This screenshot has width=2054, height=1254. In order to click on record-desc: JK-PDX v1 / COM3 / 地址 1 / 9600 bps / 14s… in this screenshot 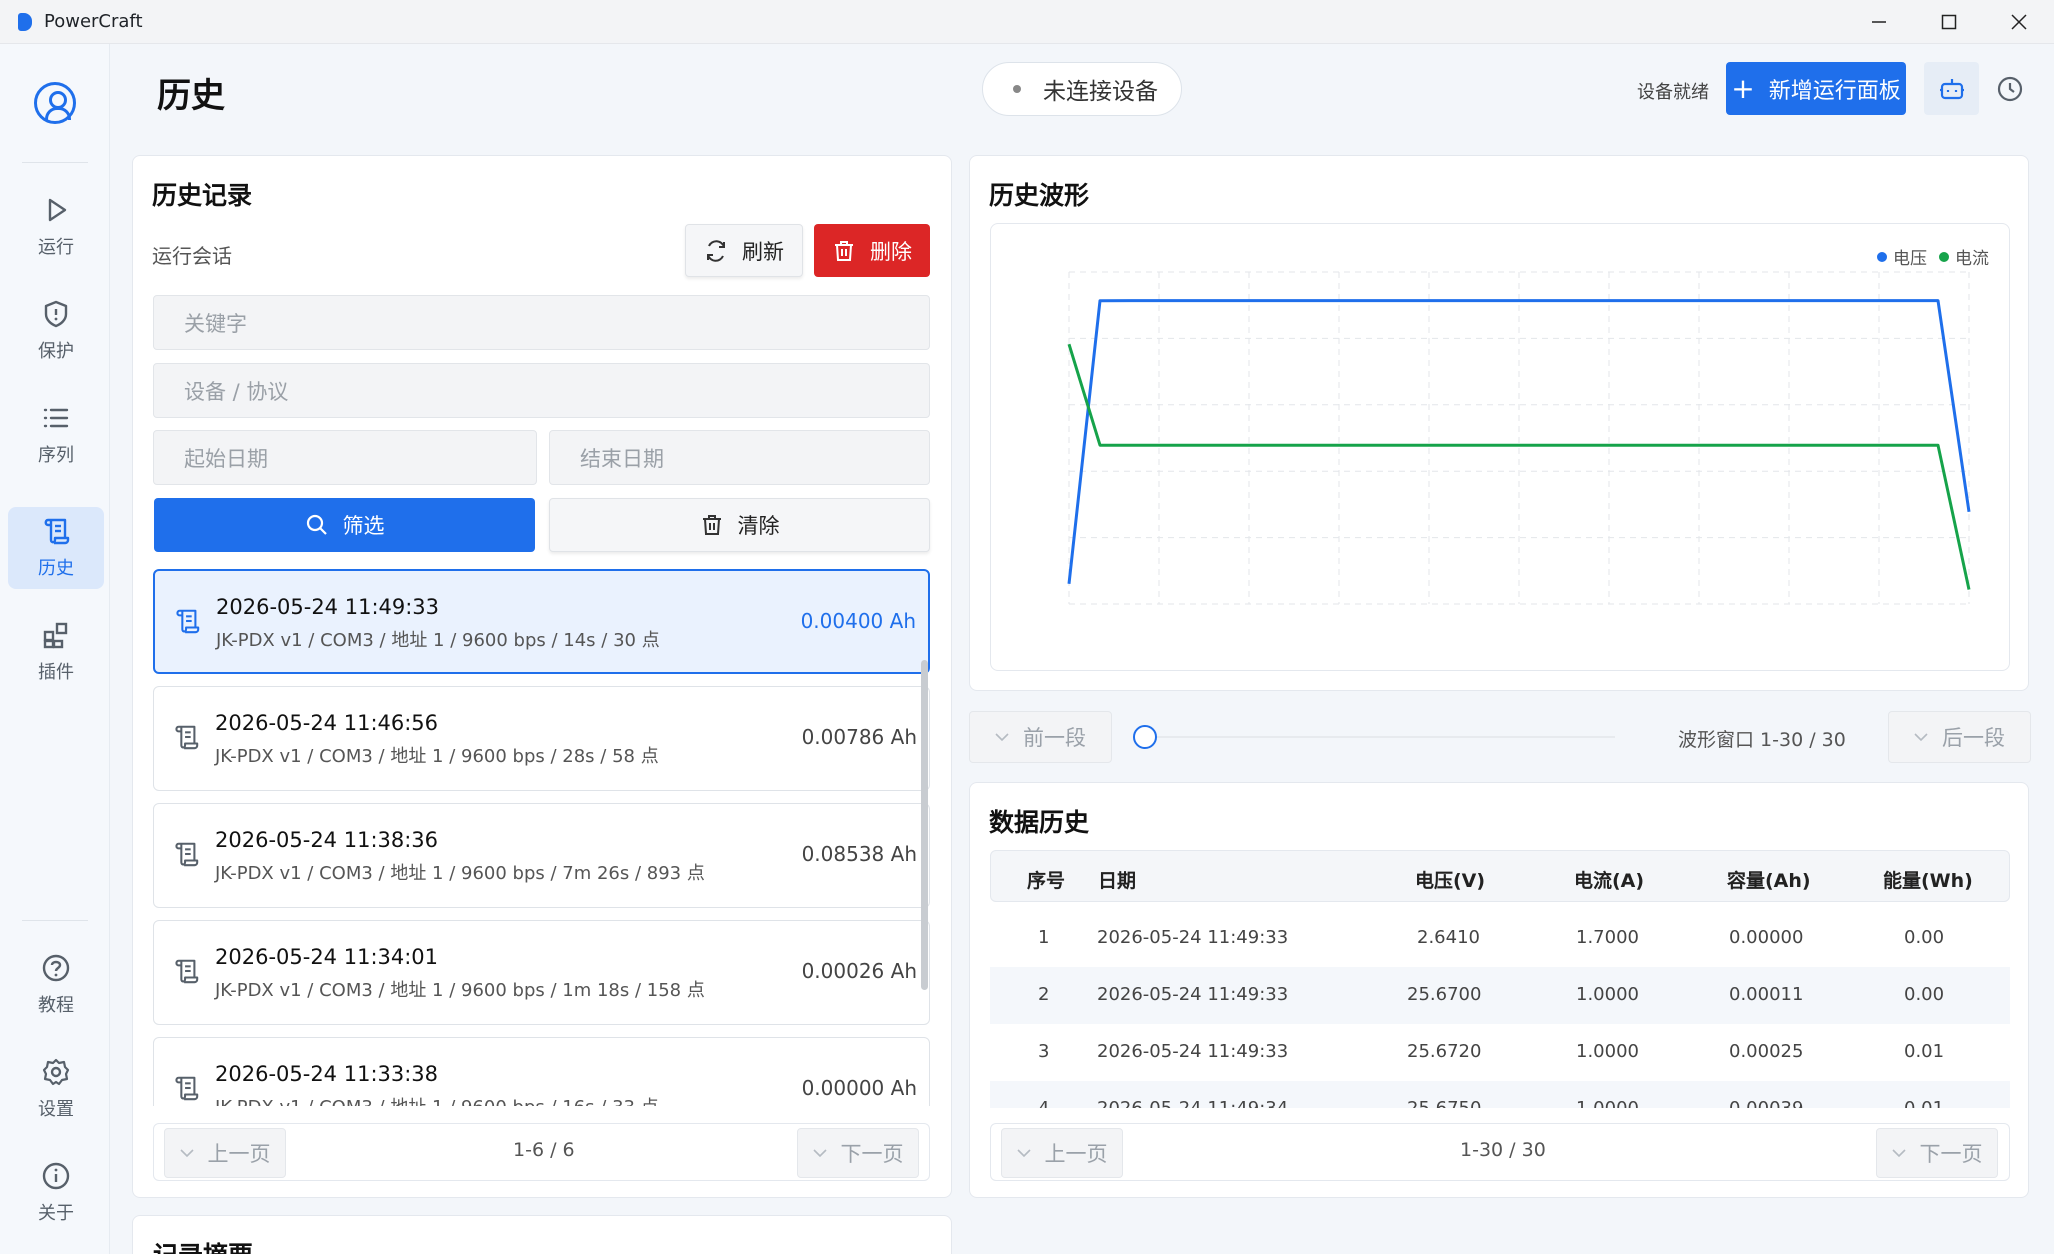, I will do `click(438, 640)`.